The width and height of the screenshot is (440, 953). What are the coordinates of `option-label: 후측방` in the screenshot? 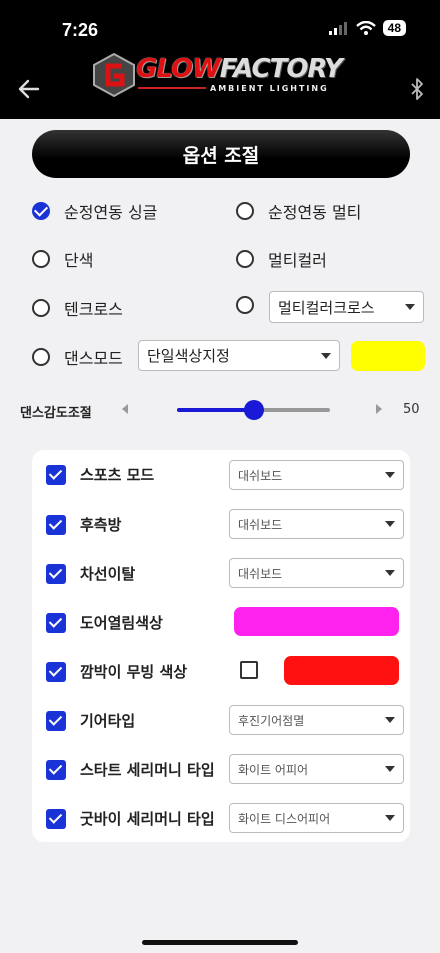 It's located at (101, 525).